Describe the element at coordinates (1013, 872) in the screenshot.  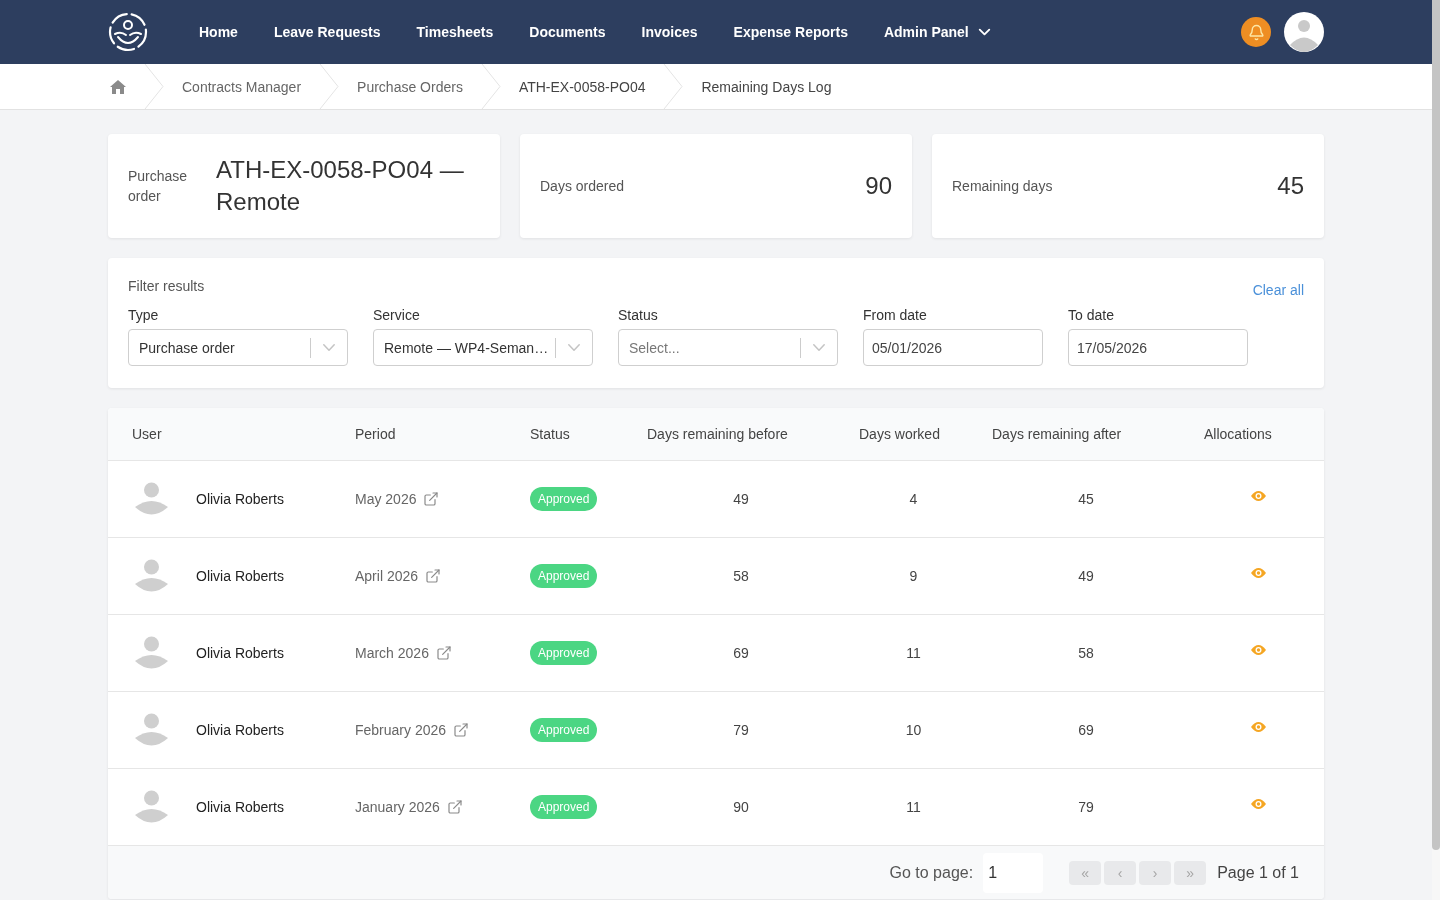
I see `page-number-field: 1` at that location.